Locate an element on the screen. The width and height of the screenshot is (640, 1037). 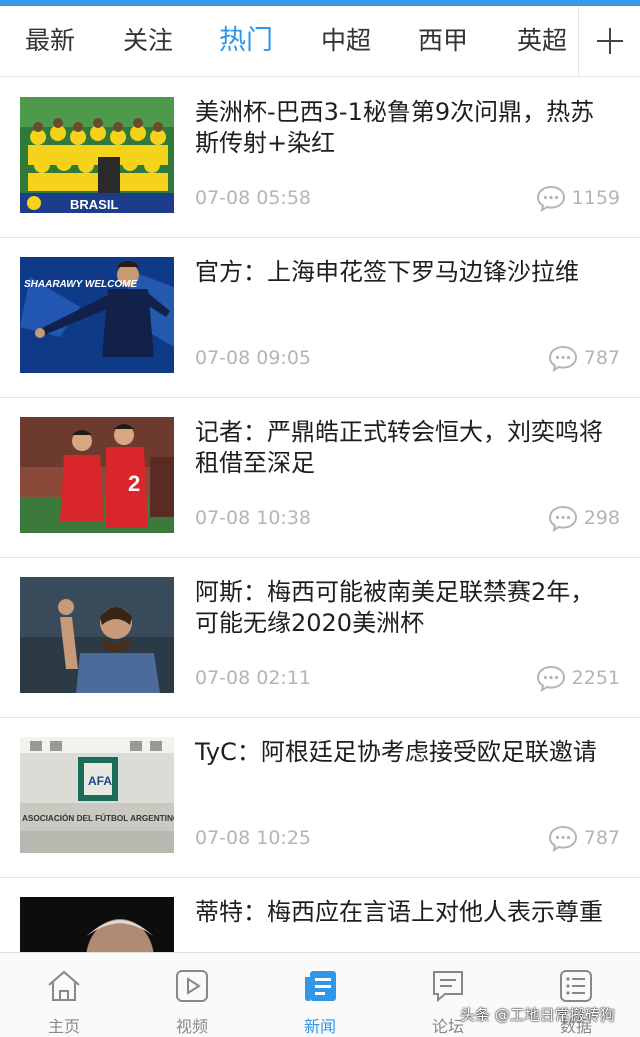
news-thumbnail: BRASIL is located at coordinates (97, 155).